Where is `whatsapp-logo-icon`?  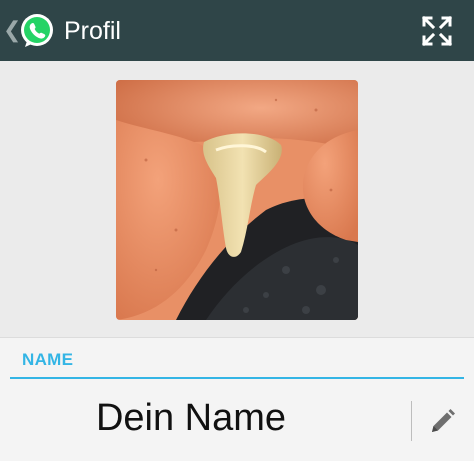
whatsapp-logo-icon is located at coordinates (37, 31).